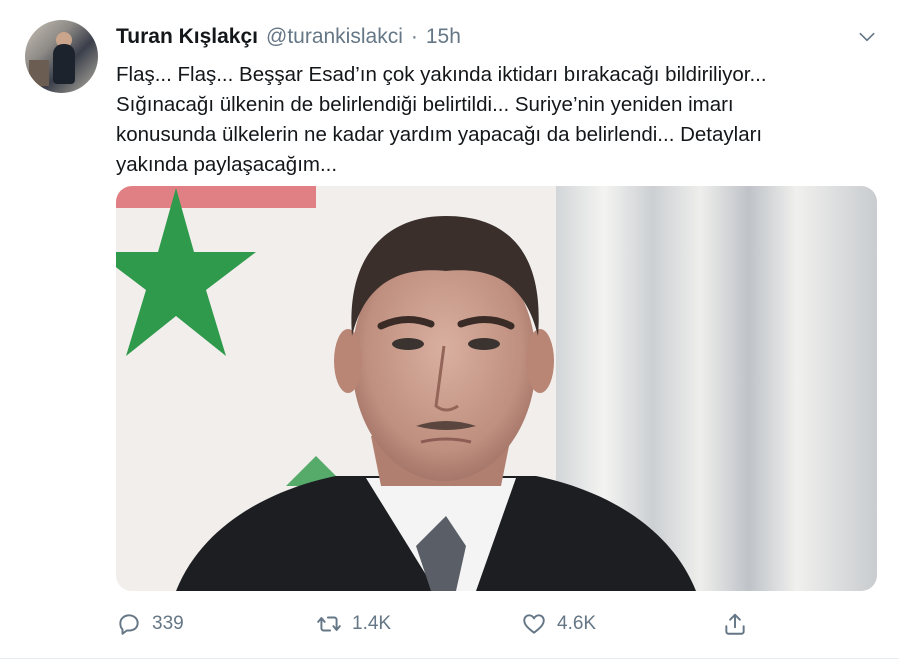  Describe the element at coordinates (150, 624) in the screenshot. I see `reply-action: 339` at that location.